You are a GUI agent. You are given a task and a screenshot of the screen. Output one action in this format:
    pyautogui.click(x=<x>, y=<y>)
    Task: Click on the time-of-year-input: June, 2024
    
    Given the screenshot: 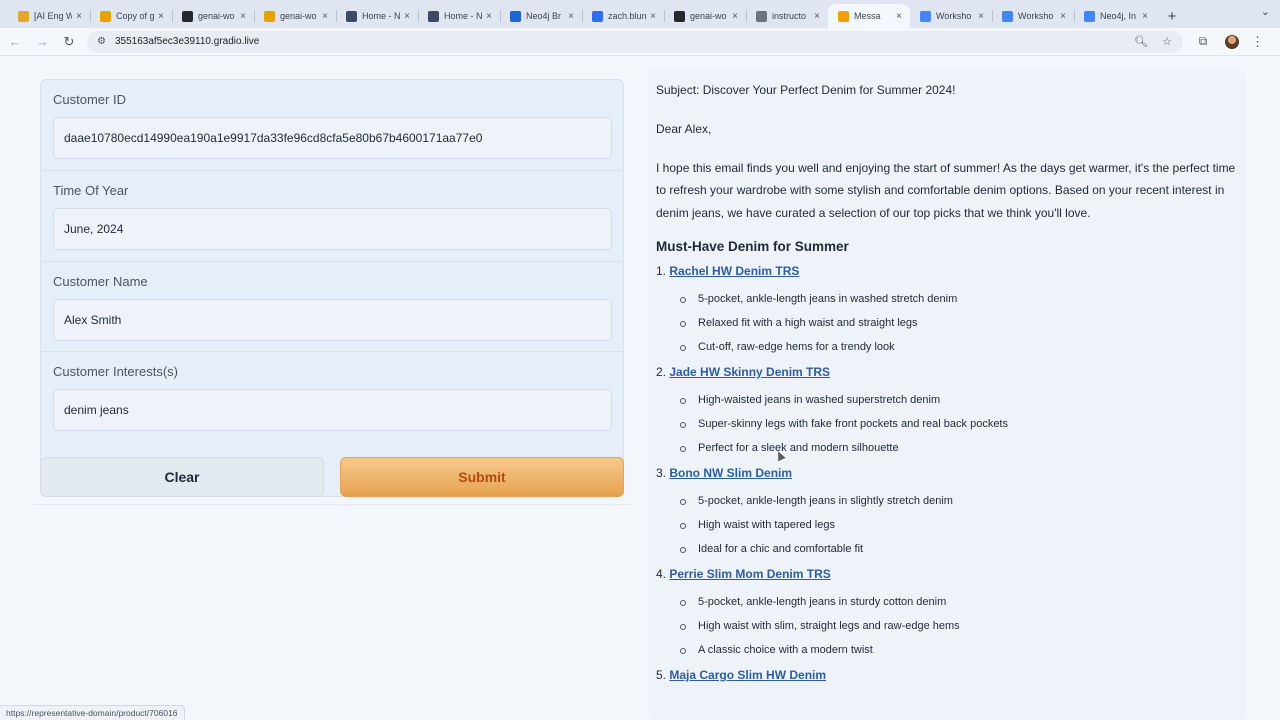 What is the action you would take?
    pyautogui.click(x=332, y=229)
    